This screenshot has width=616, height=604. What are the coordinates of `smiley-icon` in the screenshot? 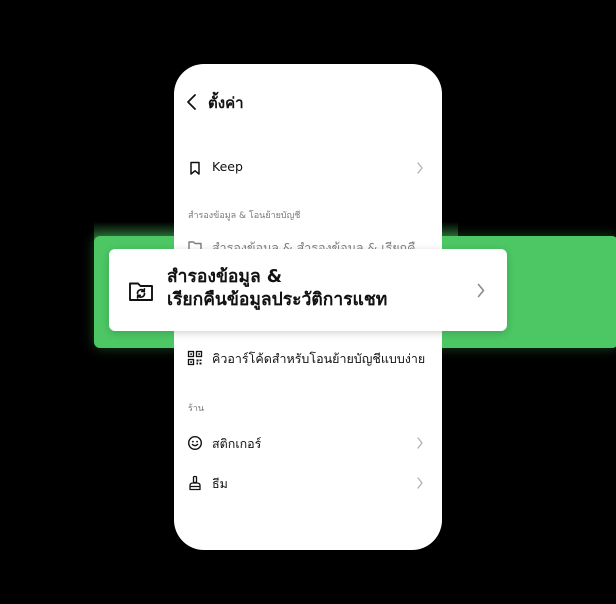 It's located at (195, 443).